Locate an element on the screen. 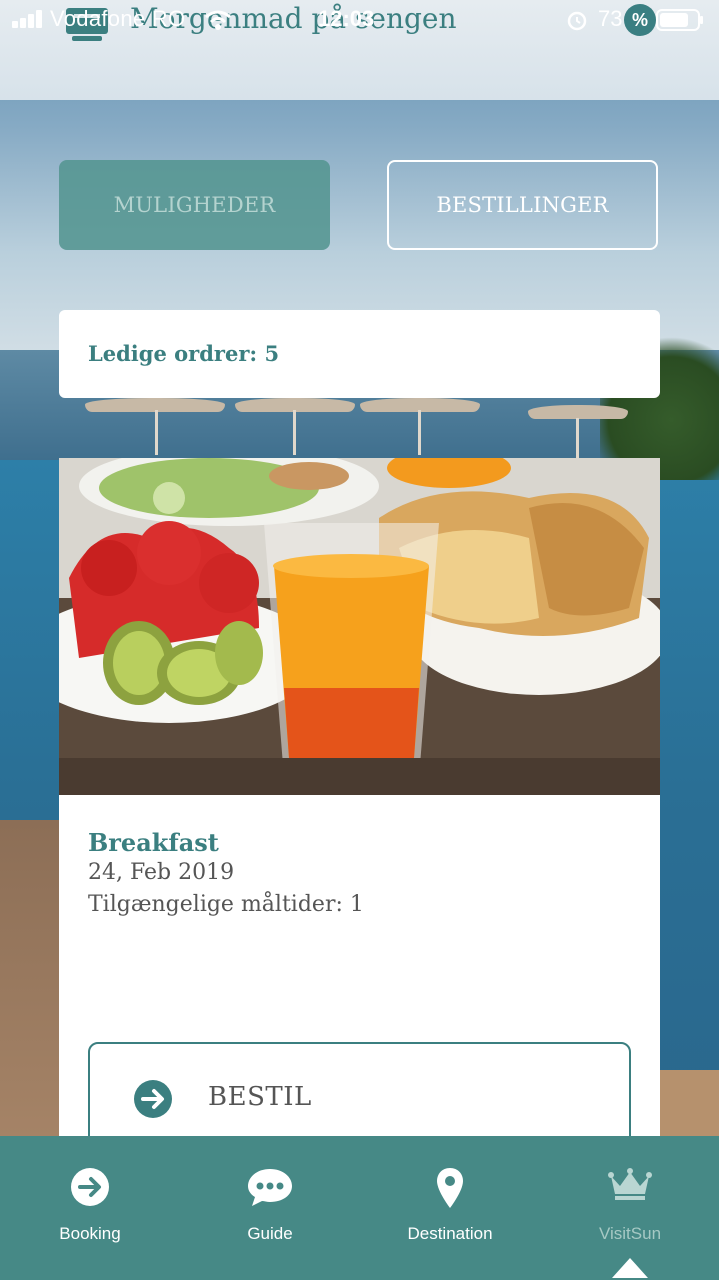  nav-booking-label: Booking is located at coordinates (90, 1233).